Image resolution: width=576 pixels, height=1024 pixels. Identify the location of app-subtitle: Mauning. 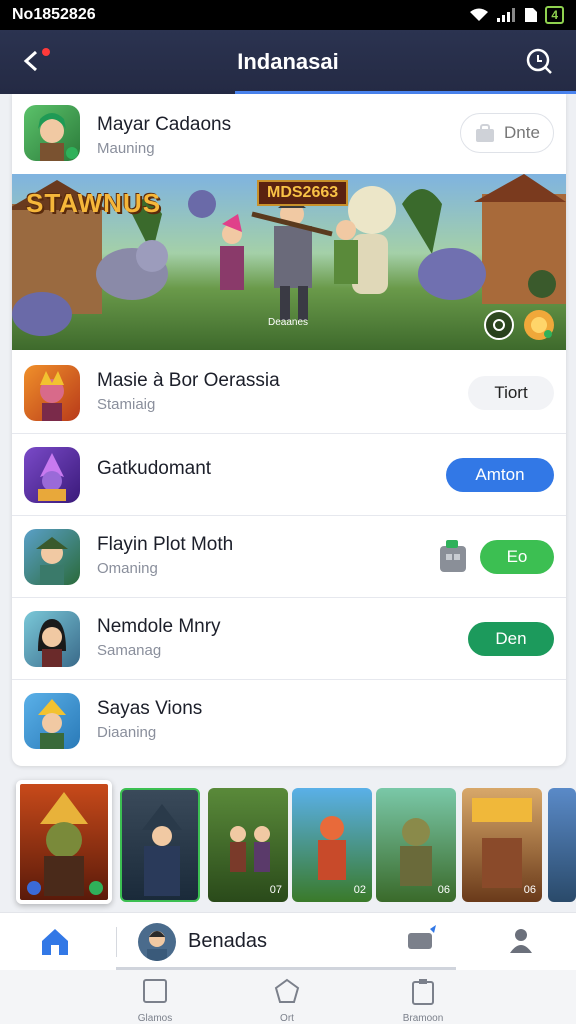
(126, 148).